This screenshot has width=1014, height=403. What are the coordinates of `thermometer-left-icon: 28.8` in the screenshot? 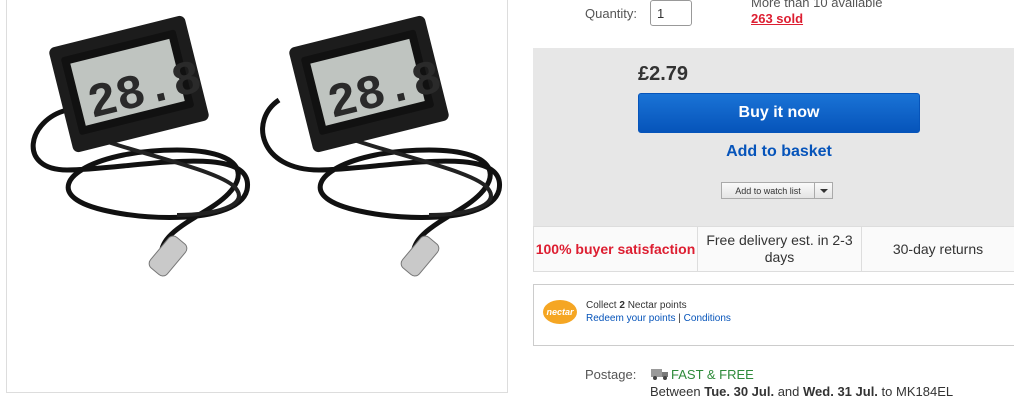 It's located at (140, 146).